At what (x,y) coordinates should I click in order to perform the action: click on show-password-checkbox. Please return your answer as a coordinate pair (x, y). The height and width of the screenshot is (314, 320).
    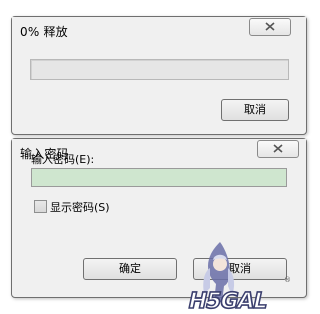
    Looking at the image, I should click on (40, 206).